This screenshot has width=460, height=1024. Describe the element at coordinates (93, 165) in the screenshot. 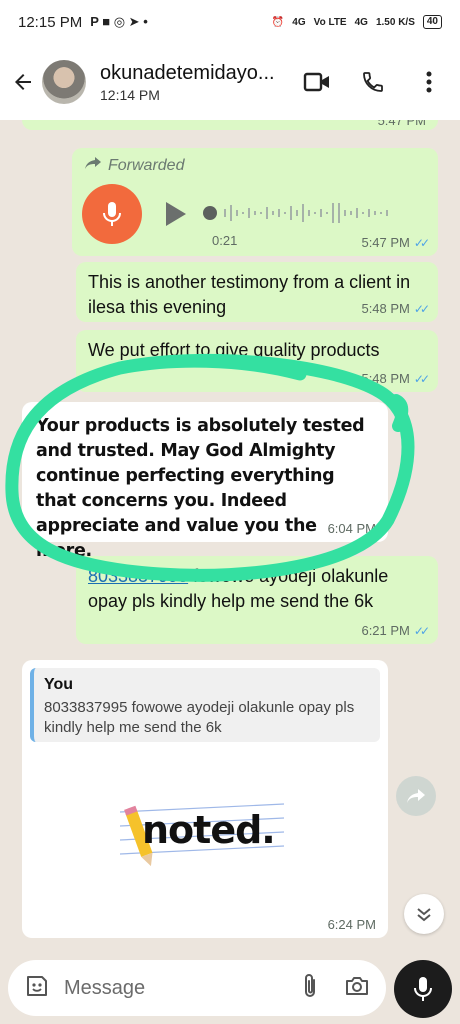

I see `forwarded-icon` at that location.